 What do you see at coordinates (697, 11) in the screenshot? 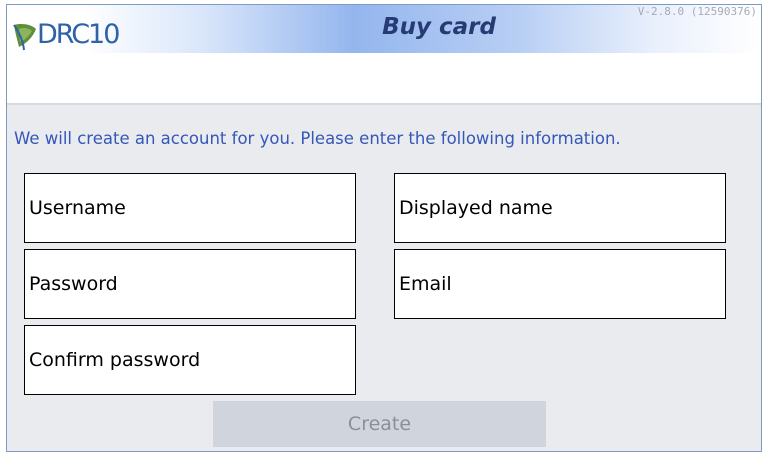
I see `version-label: V-2.8.0 (12590376)` at bounding box center [697, 11].